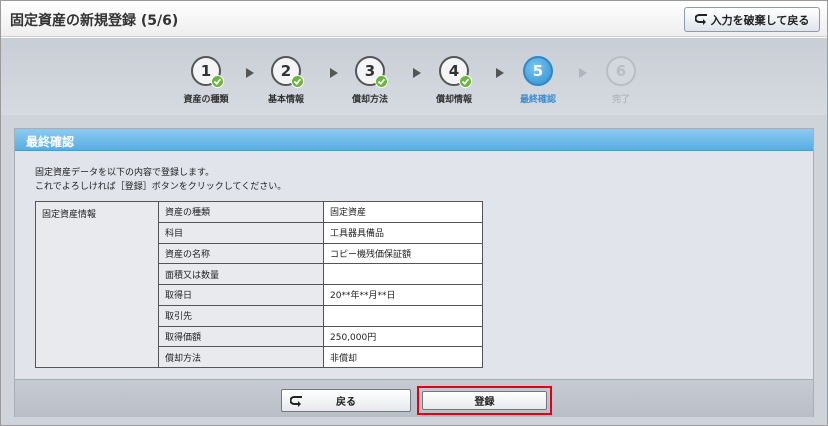  What do you see at coordinates (455, 72) in the screenshot?
I see `step-number: 4` at bounding box center [455, 72].